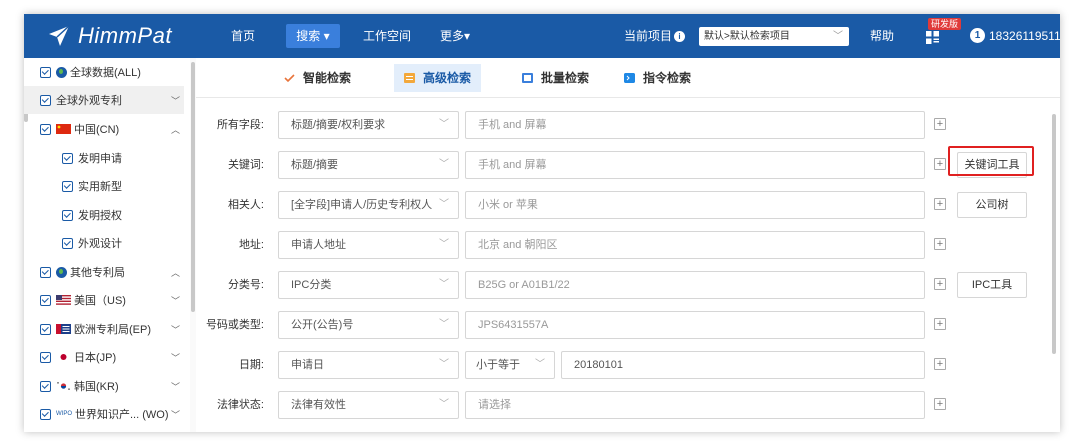  Describe the element at coordinates (977, 35) in the screenshot. I see `user-avatar: 1` at that location.